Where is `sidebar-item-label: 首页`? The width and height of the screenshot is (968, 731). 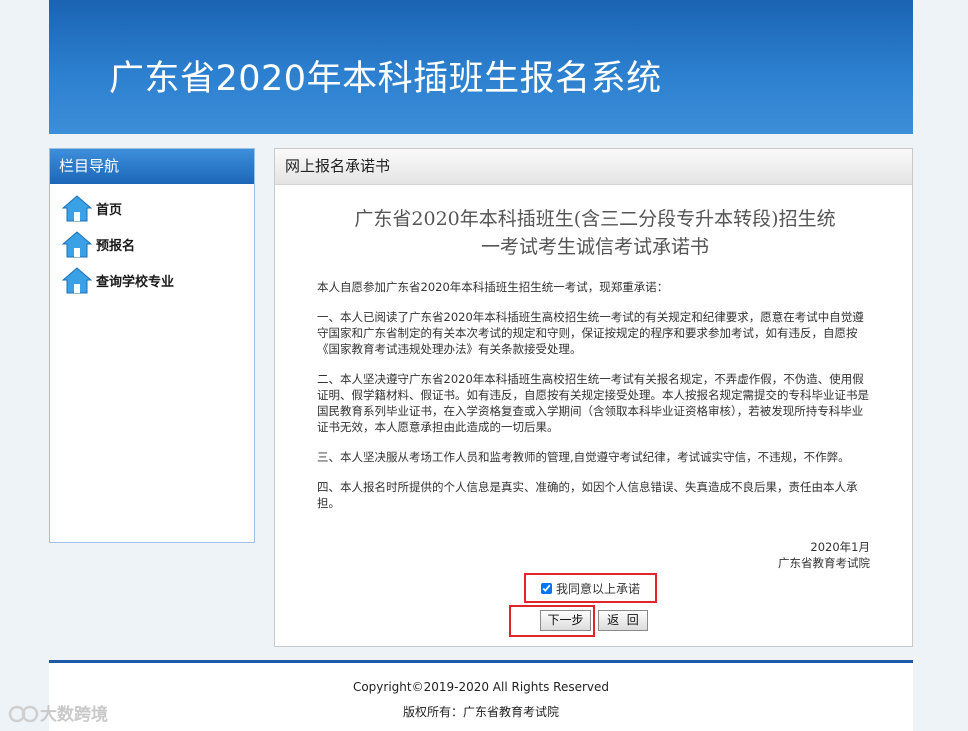 sidebar-item-label: 首页 is located at coordinates (109, 210).